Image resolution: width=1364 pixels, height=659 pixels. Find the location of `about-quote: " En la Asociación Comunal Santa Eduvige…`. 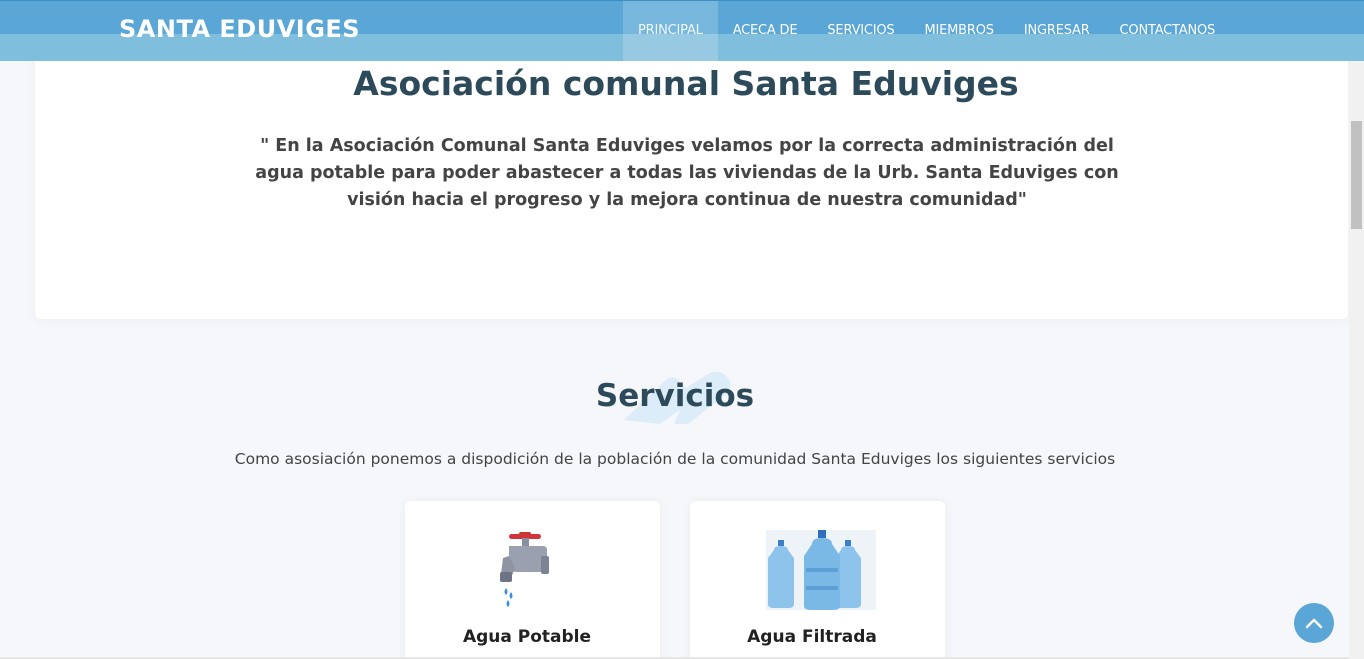

about-quote: " En la Asociación Comunal Santa Eduvige… is located at coordinates (687, 173).